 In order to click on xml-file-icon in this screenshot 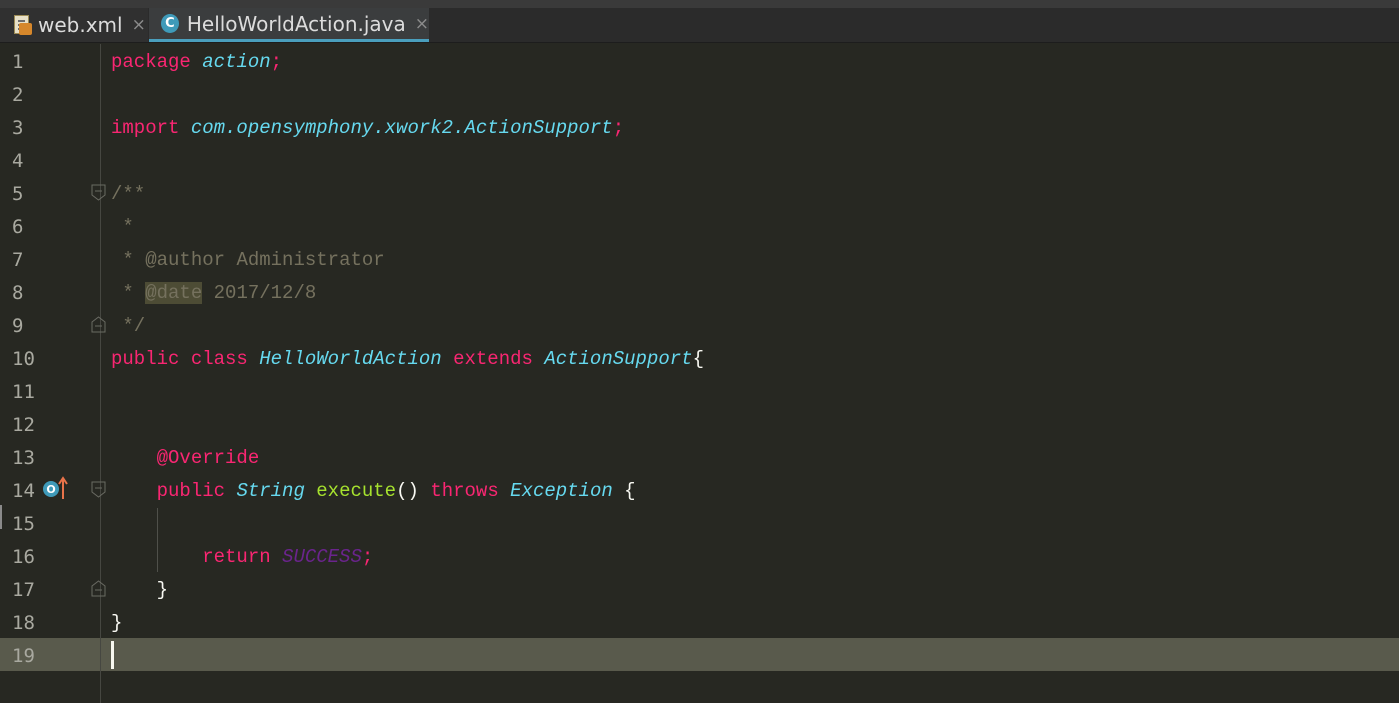, I will do `click(22, 25)`.